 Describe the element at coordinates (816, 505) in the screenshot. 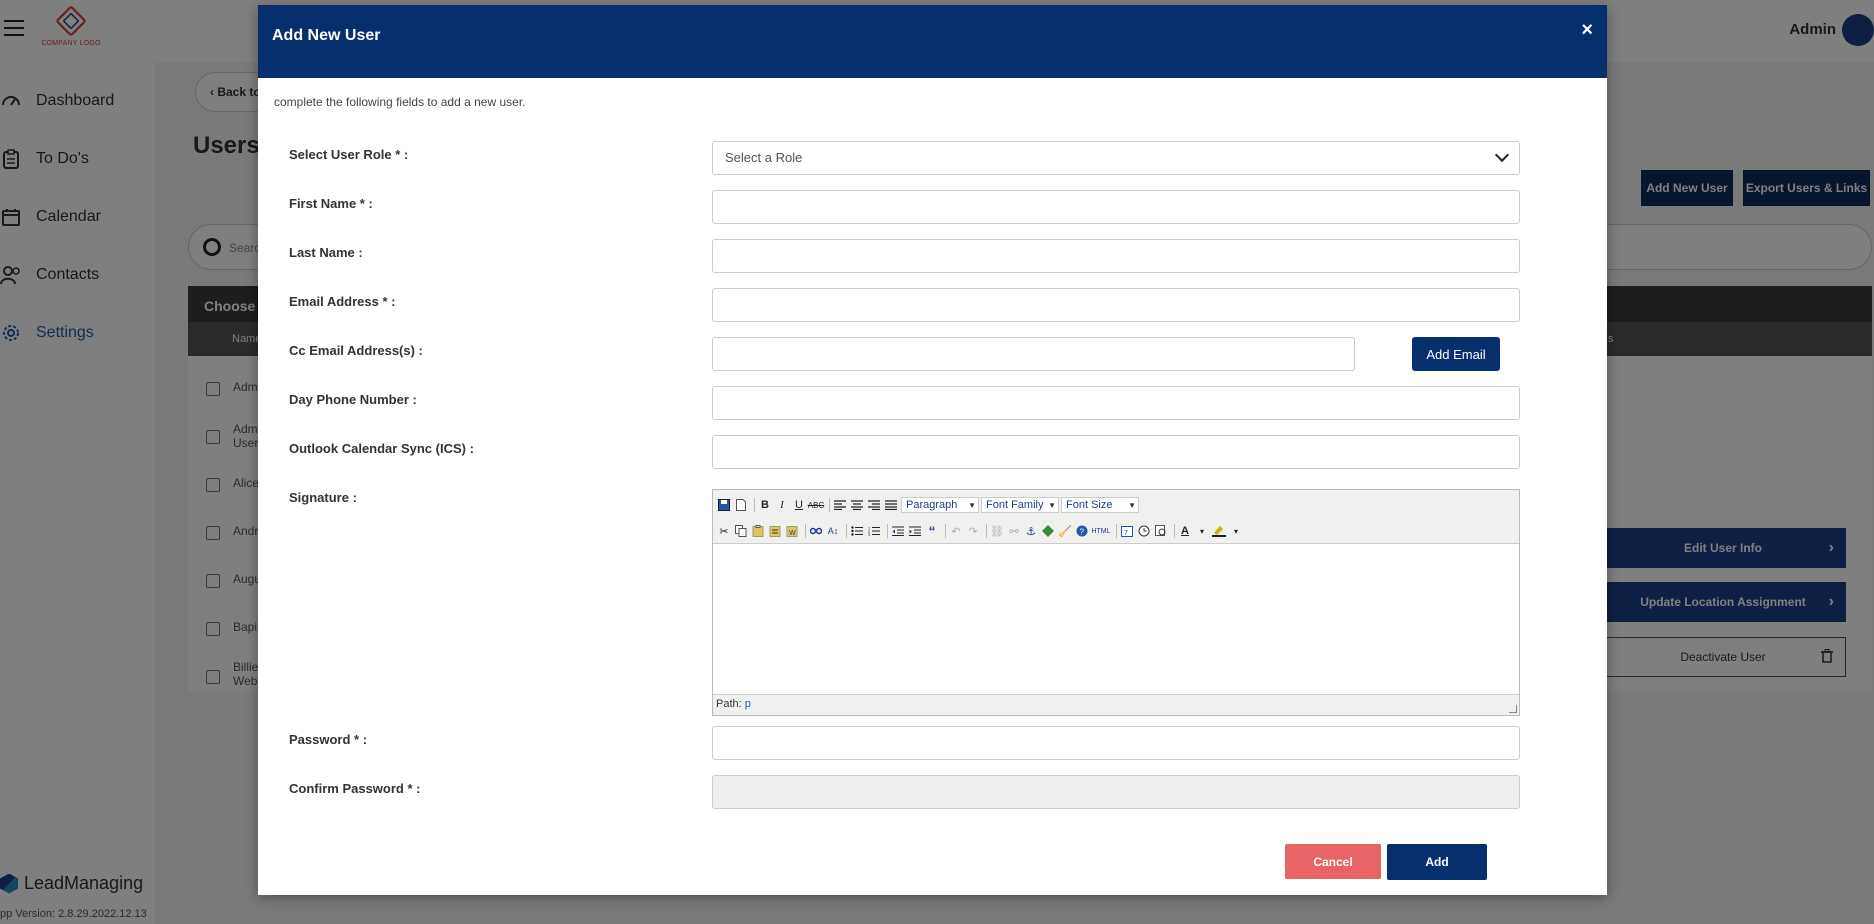

I see `strikethrough-icon: ABC` at that location.